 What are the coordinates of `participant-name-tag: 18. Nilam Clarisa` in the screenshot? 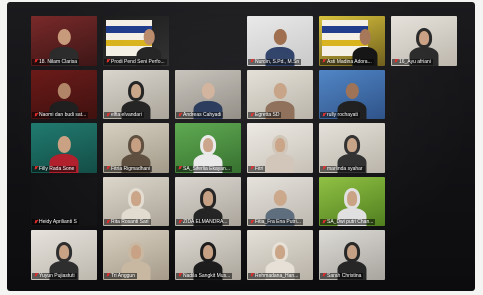 It's located at (56, 61).